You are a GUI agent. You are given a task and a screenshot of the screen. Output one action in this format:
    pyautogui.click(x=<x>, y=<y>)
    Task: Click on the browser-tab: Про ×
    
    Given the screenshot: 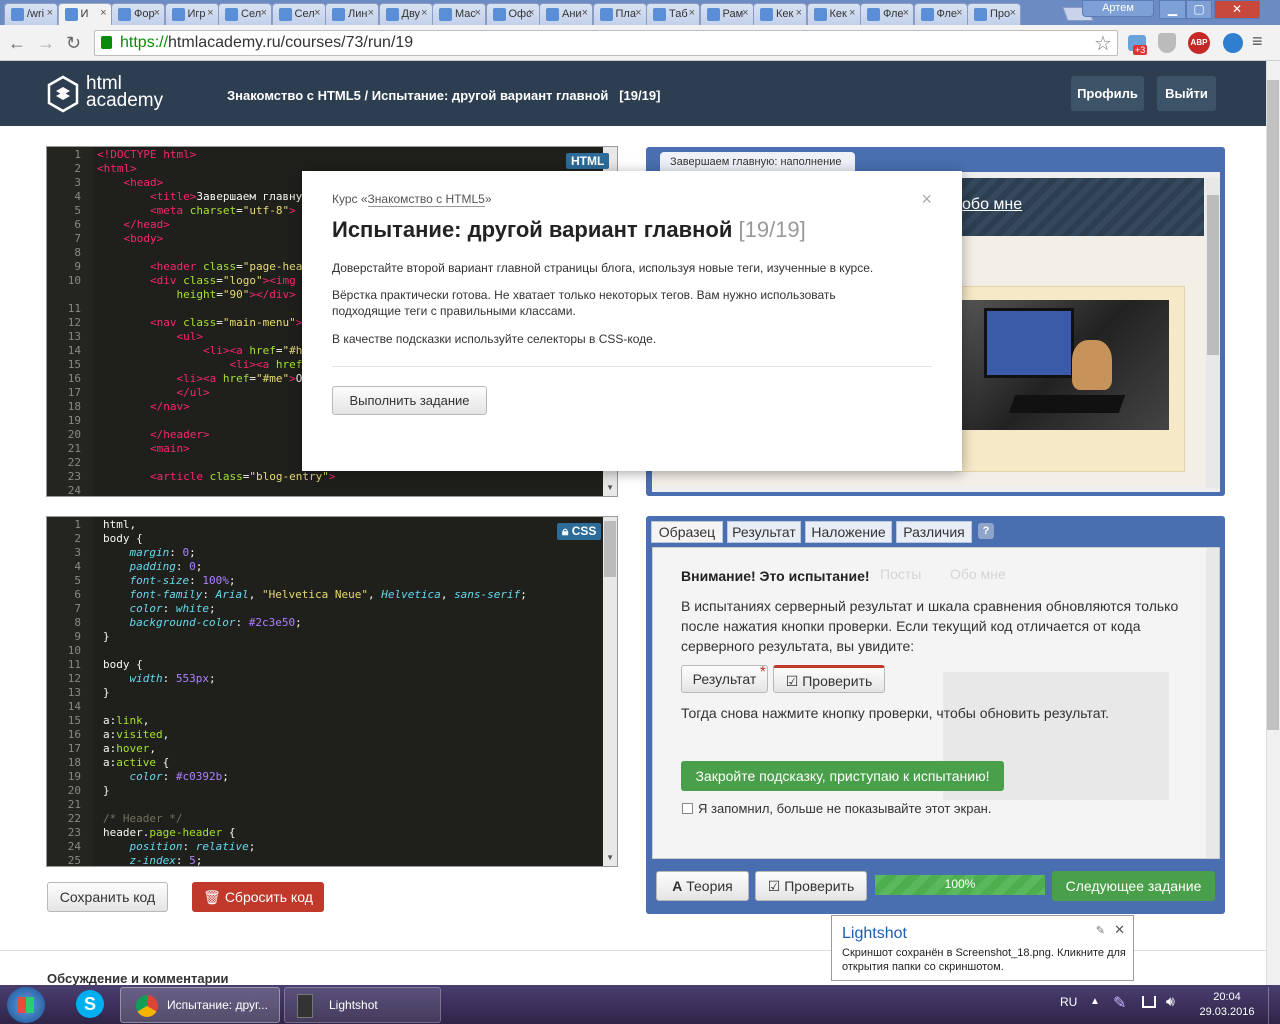 What is the action you would take?
    pyautogui.click(x=994, y=14)
    